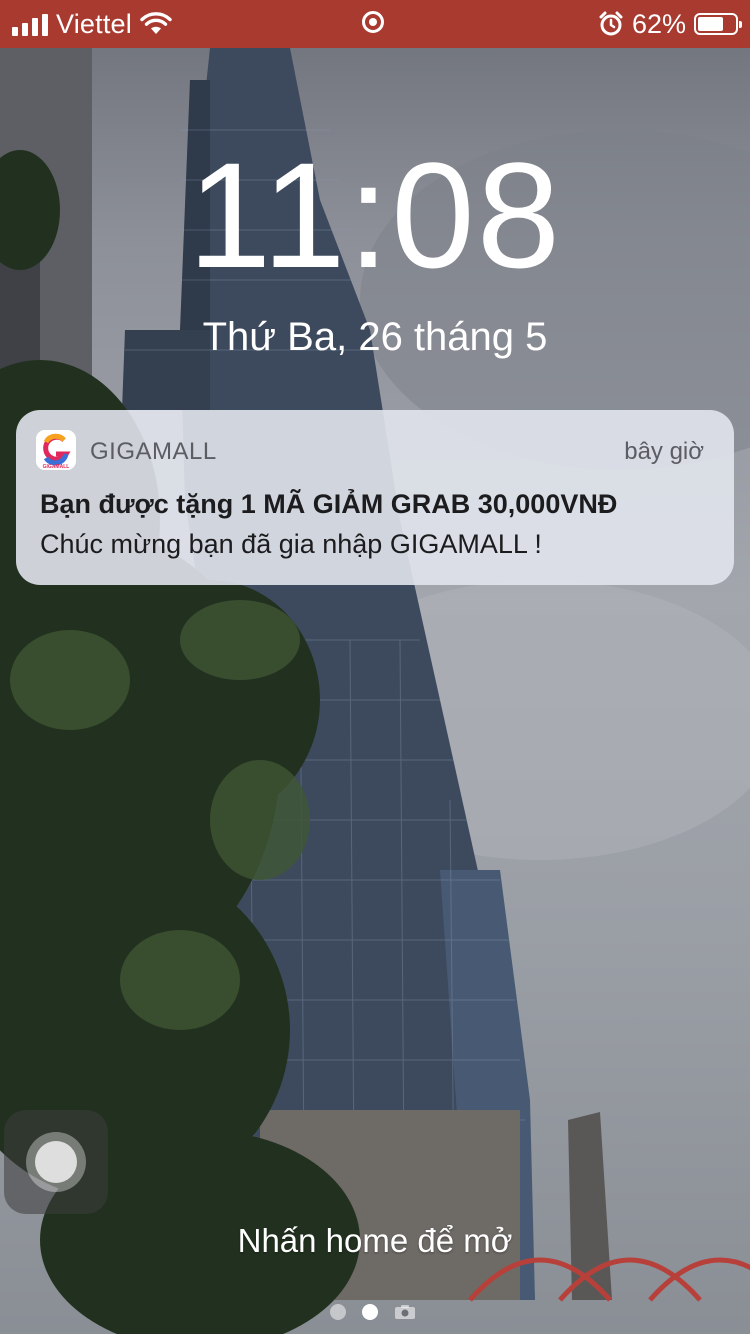 This screenshot has width=750, height=1334. Describe the element at coordinates (375, 337) in the screenshot. I see `lock-screen-date: Thứ Ba, 26 tháng 5` at that location.